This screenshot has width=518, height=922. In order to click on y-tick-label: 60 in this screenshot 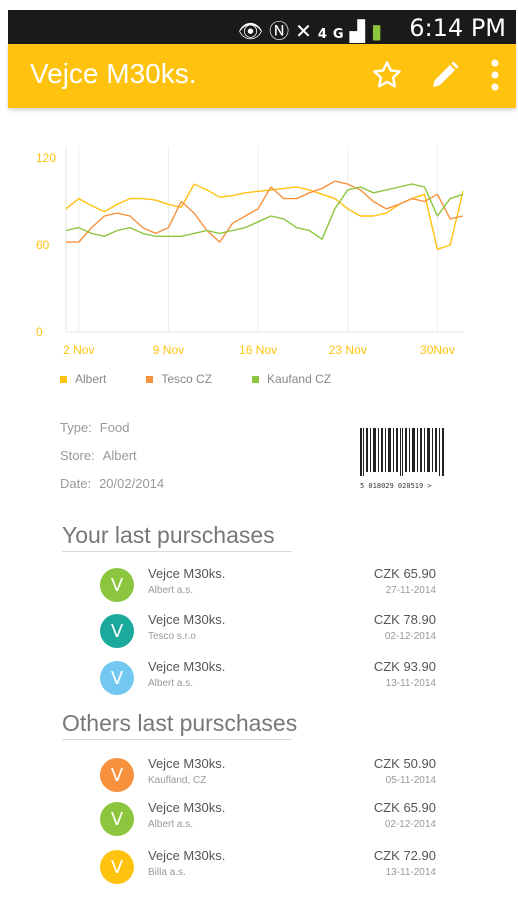, I will do `click(43, 245)`.